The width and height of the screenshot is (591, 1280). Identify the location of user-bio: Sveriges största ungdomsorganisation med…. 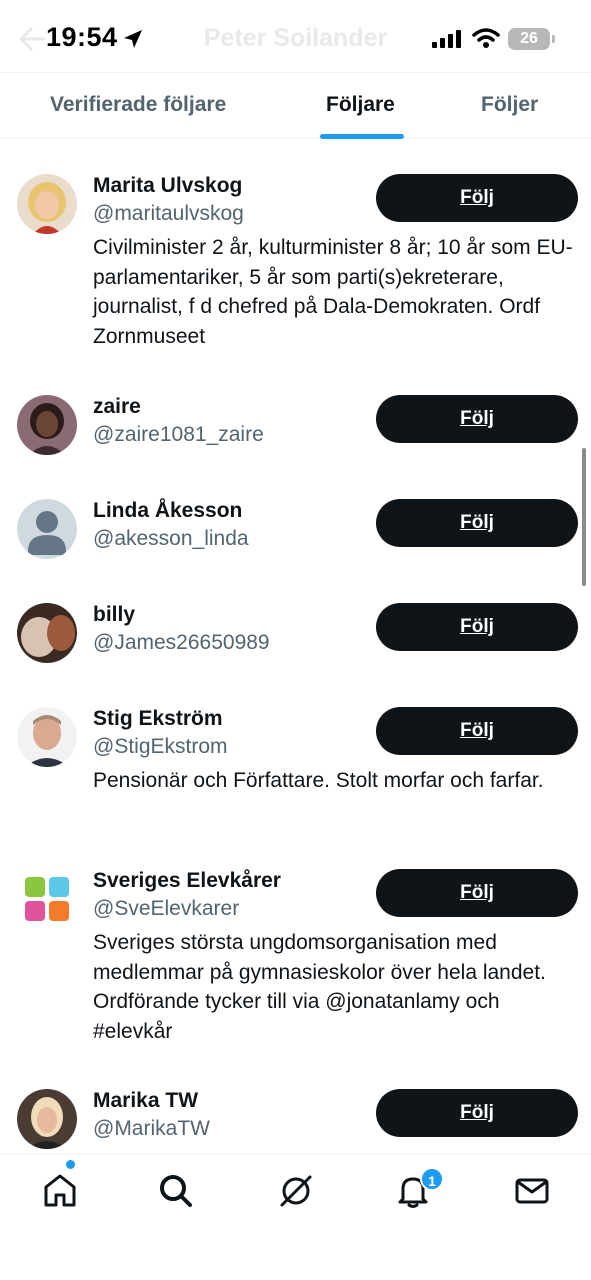
(319, 987).